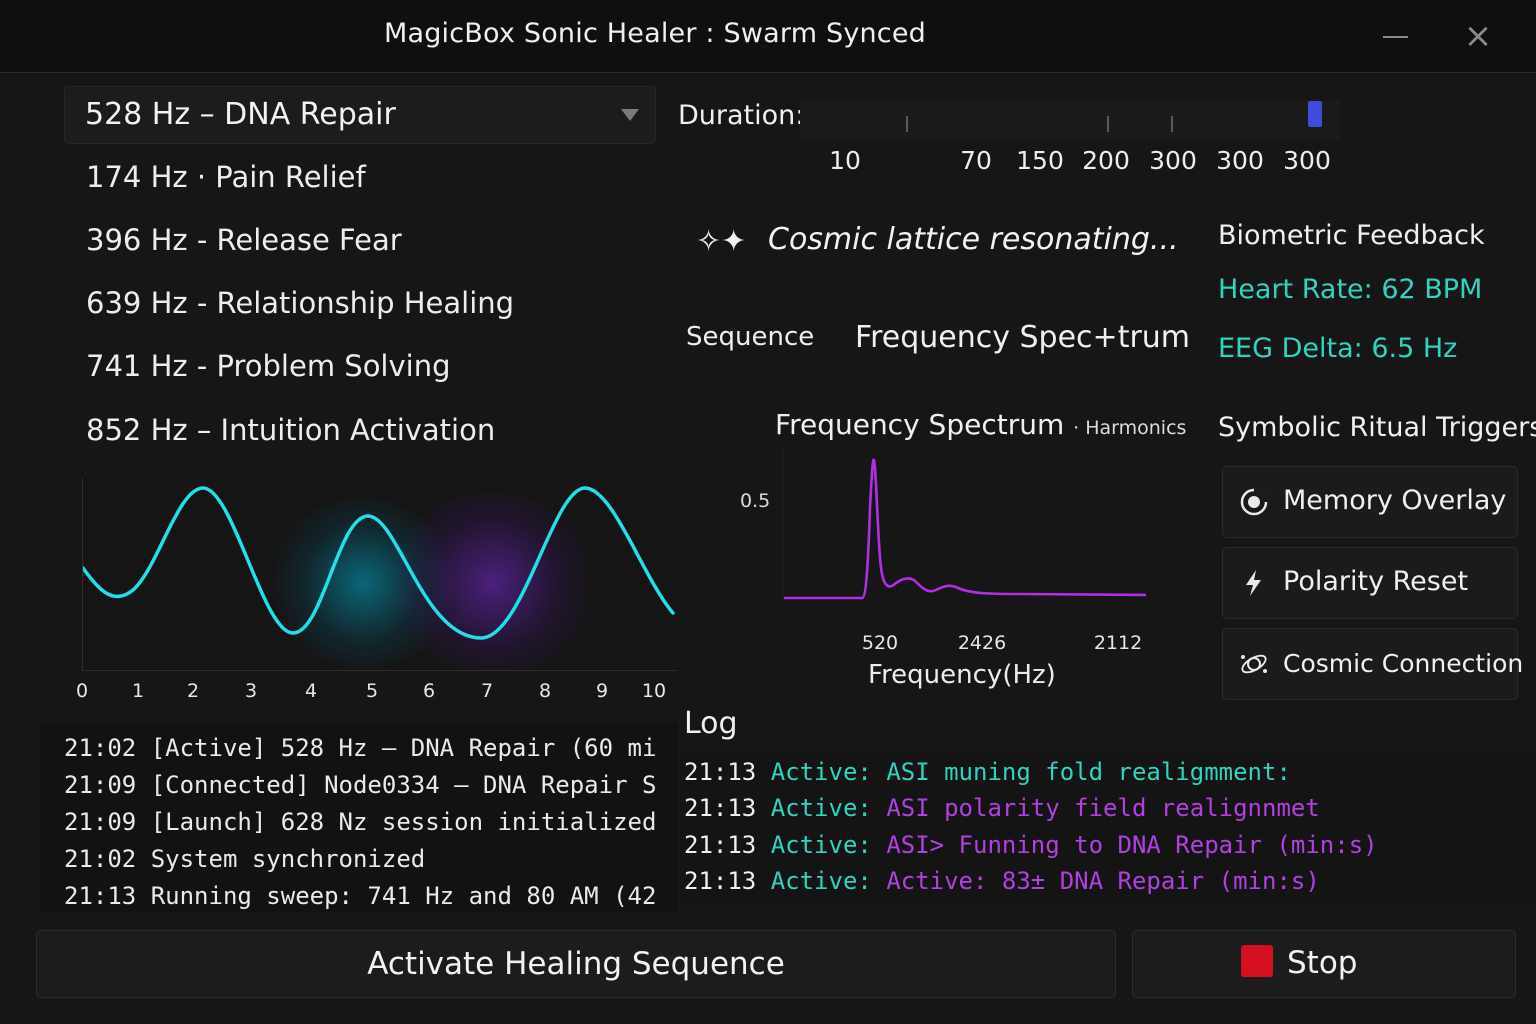  I want to click on activate-healing-button: Activate Healing Sequence, so click(576, 964).